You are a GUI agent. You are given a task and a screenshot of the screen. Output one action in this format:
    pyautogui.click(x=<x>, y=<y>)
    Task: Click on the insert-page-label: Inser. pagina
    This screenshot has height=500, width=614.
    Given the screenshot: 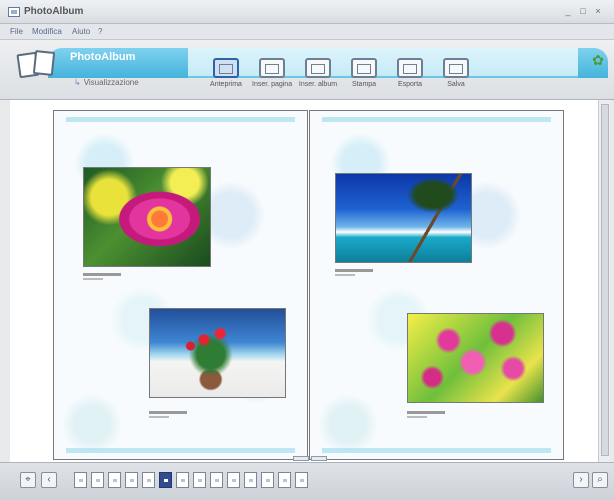 What is the action you would take?
    pyautogui.click(x=272, y=84)
    